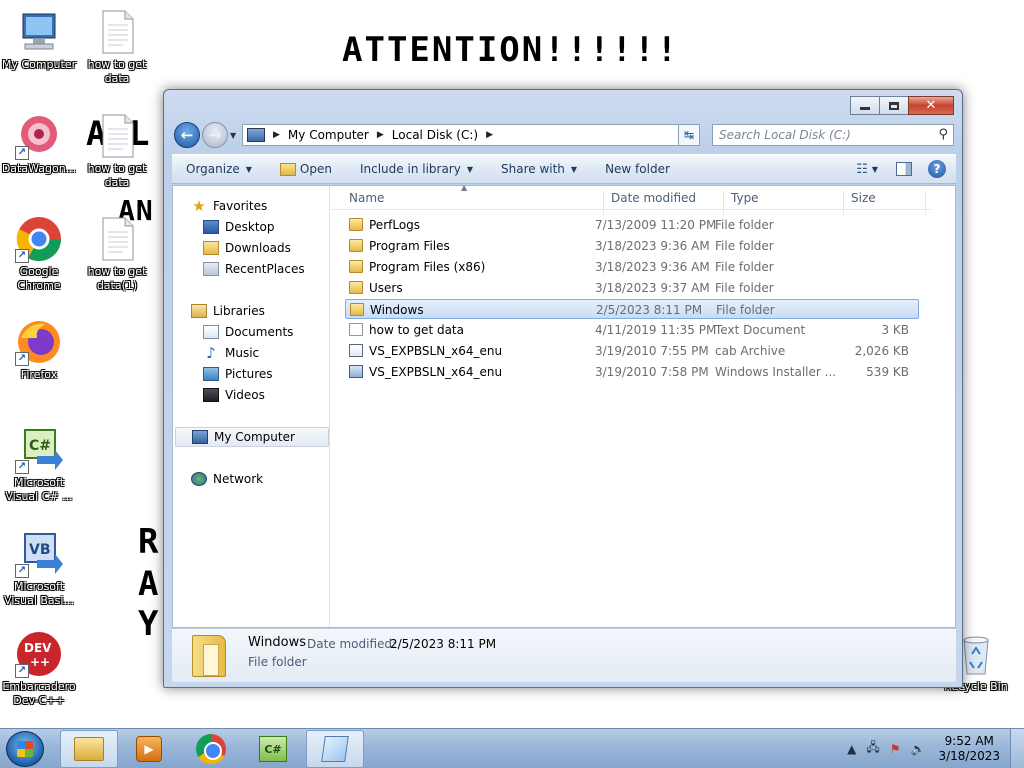 Image resolution: width=1024 pixels, height=768 pixels. Describe the element at coordinates (851, 749) in the screenshot. I see `show-hidden-icons-icon: ▲` at that location.